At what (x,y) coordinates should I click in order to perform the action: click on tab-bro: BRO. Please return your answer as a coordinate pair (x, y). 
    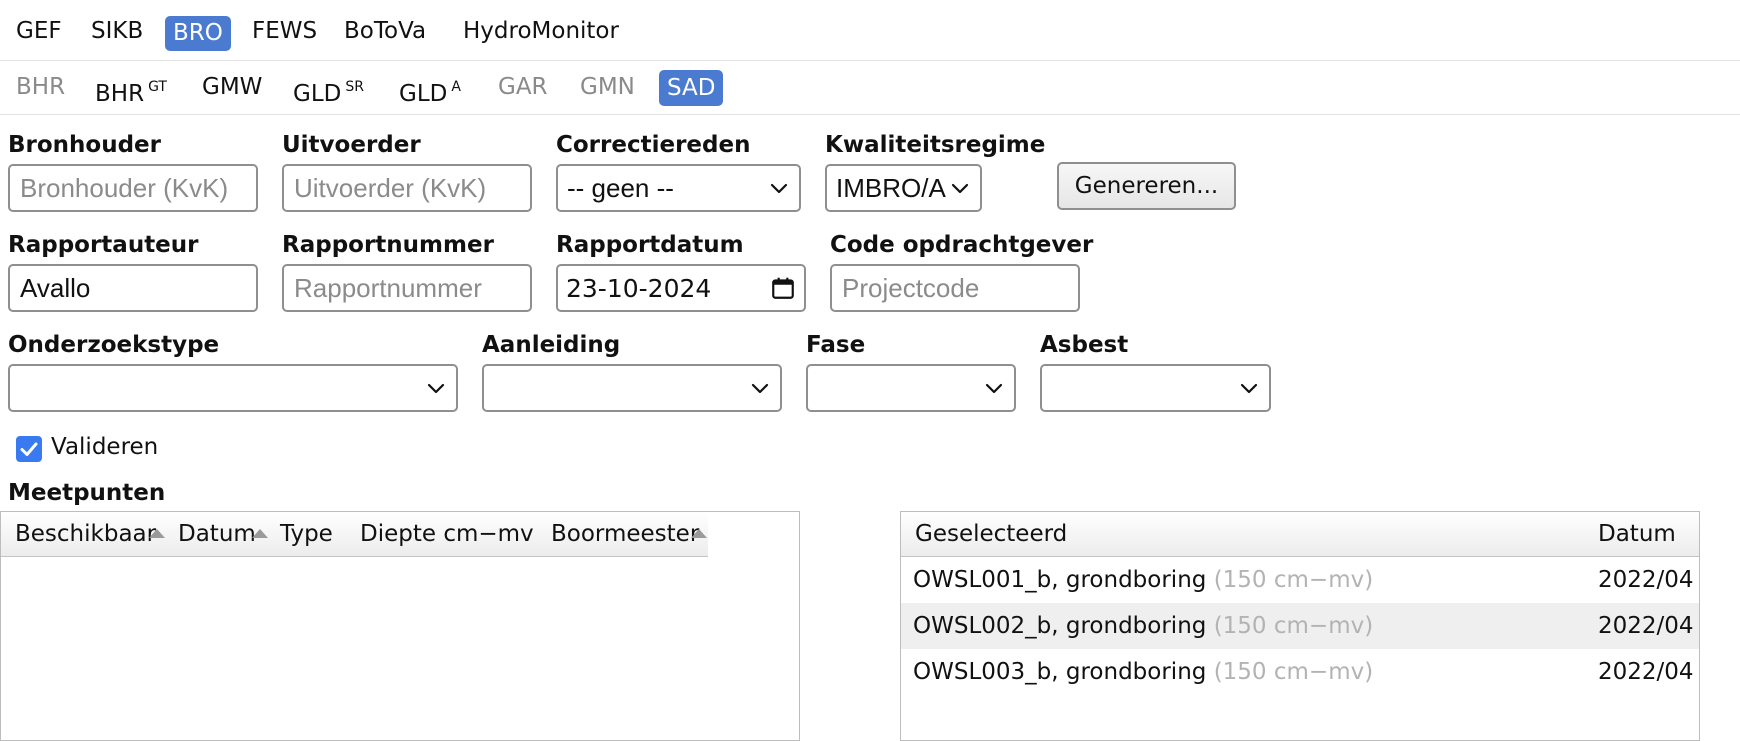
    Looking at the image, I should click on (198, 33).